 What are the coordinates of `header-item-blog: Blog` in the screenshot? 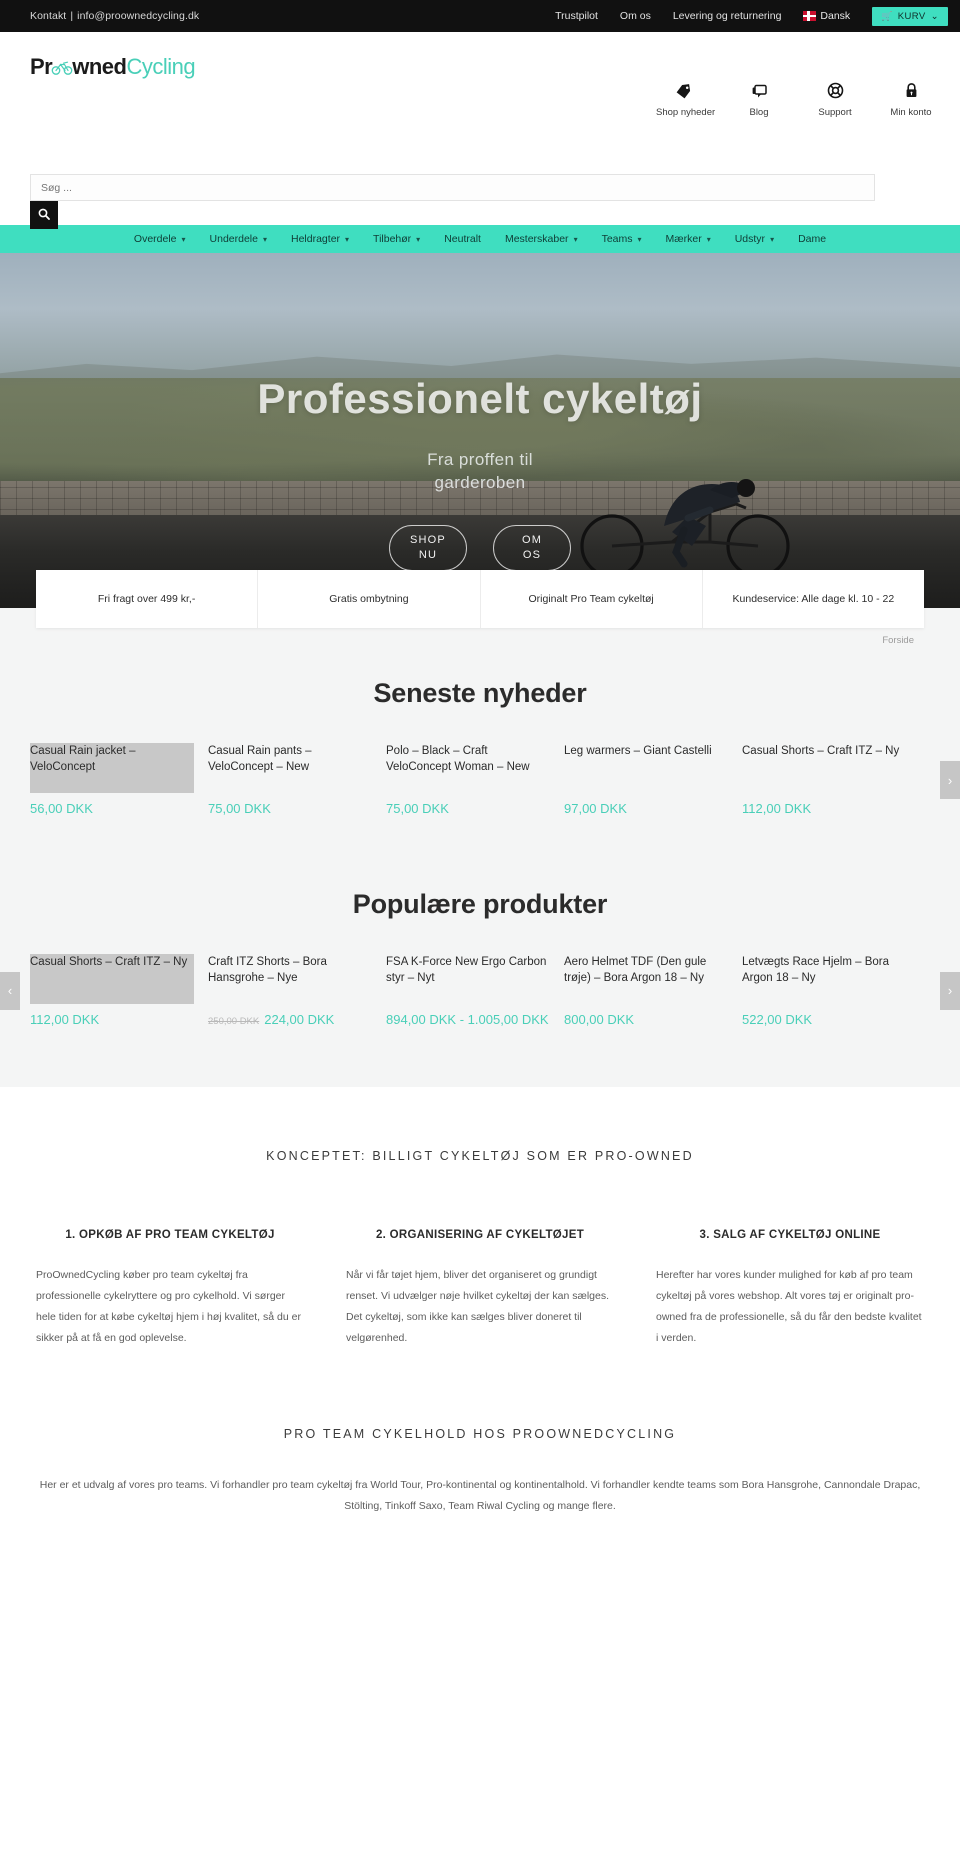 It's located at (759, 100).